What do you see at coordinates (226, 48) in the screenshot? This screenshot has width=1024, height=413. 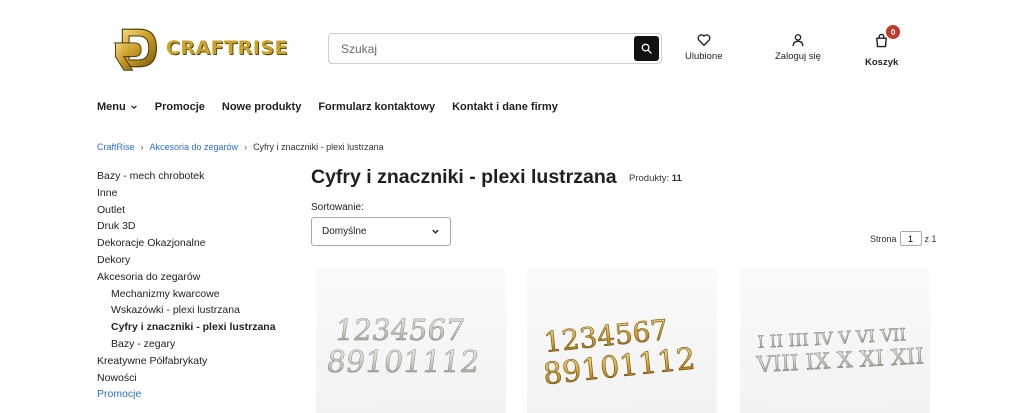 I see `brand-name: CRAFTRISE` at bounding box center [226, 48].